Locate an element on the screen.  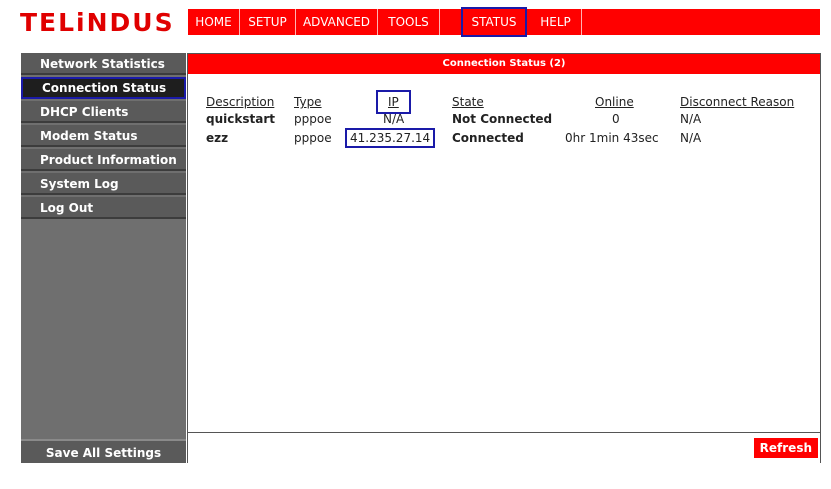
refresh-button: Refresh is located at coordinates (785, 448).